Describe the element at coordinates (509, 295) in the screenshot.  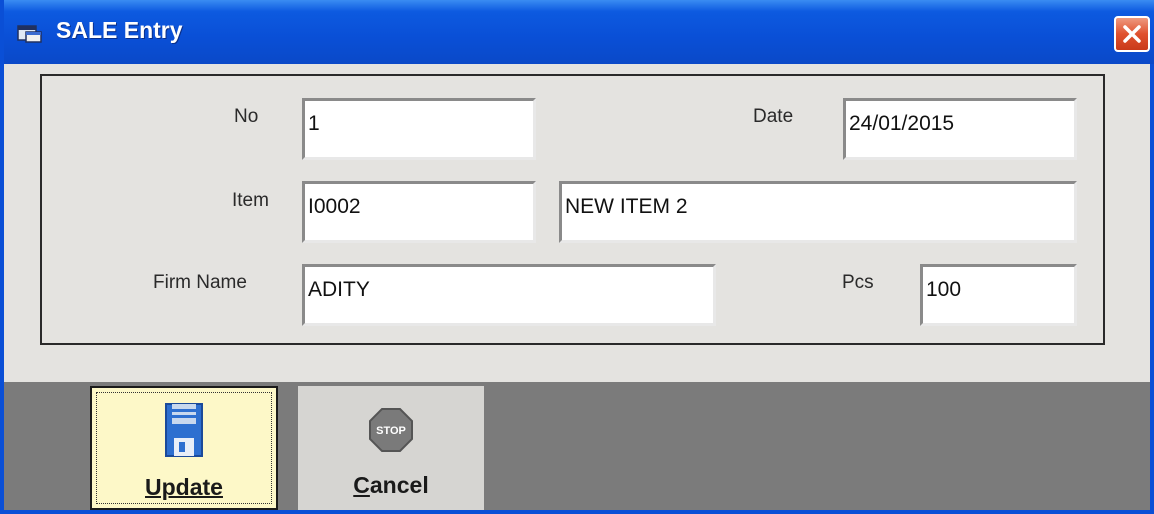
I see `firm-name-field: ADITY` at that location.